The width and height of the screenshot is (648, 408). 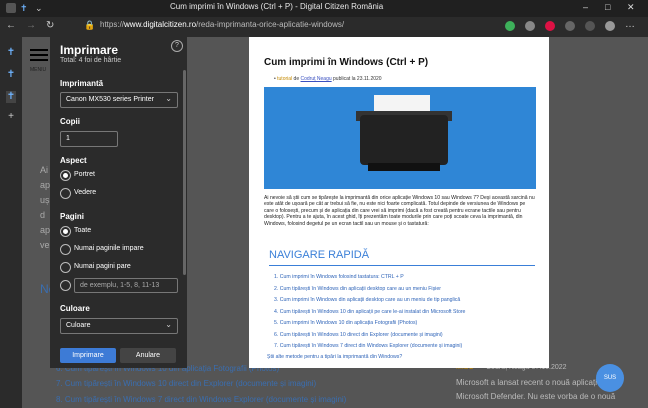 I want to click on bg-text: ve, so click(x=45, y=245).